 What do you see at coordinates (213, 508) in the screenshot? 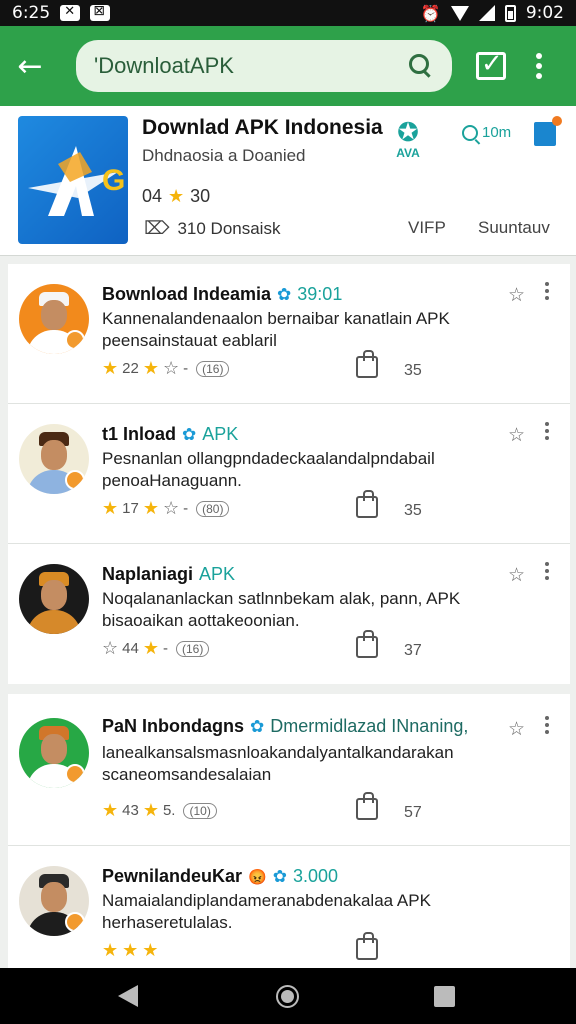
I see `reply-pill: (80)` at bounding box center [213, 508].